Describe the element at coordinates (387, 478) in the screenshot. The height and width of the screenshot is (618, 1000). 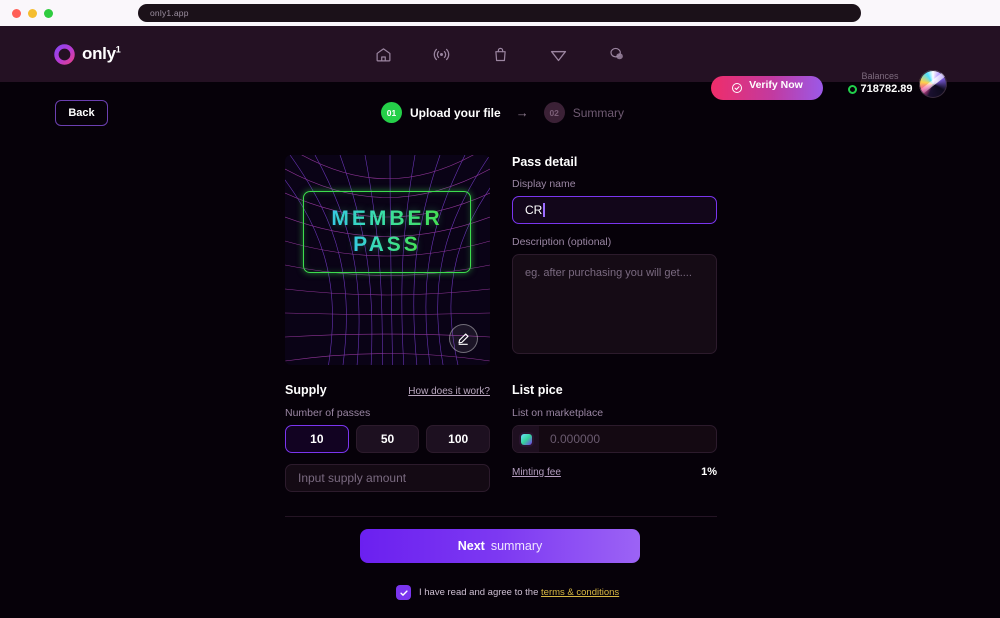
I see `supply-amount-input` at that location.